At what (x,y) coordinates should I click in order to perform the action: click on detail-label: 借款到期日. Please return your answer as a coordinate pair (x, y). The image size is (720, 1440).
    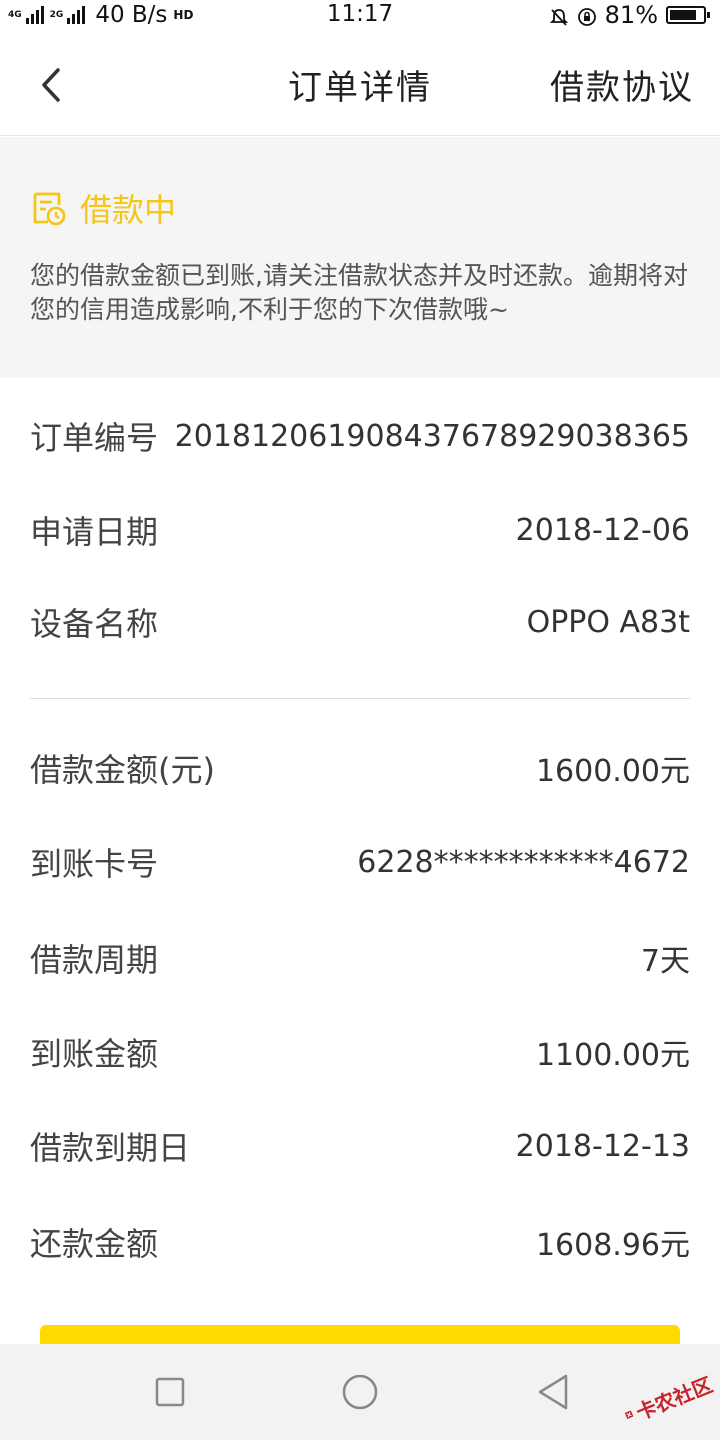
    Looking at the image, I should click on (110, 1148).